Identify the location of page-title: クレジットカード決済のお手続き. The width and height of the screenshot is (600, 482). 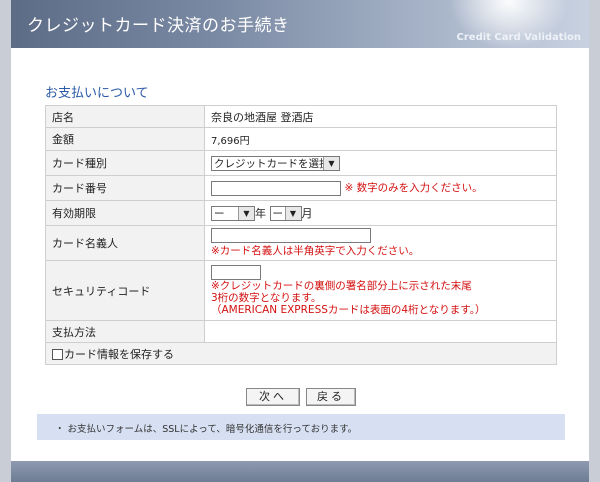
(158, 26).